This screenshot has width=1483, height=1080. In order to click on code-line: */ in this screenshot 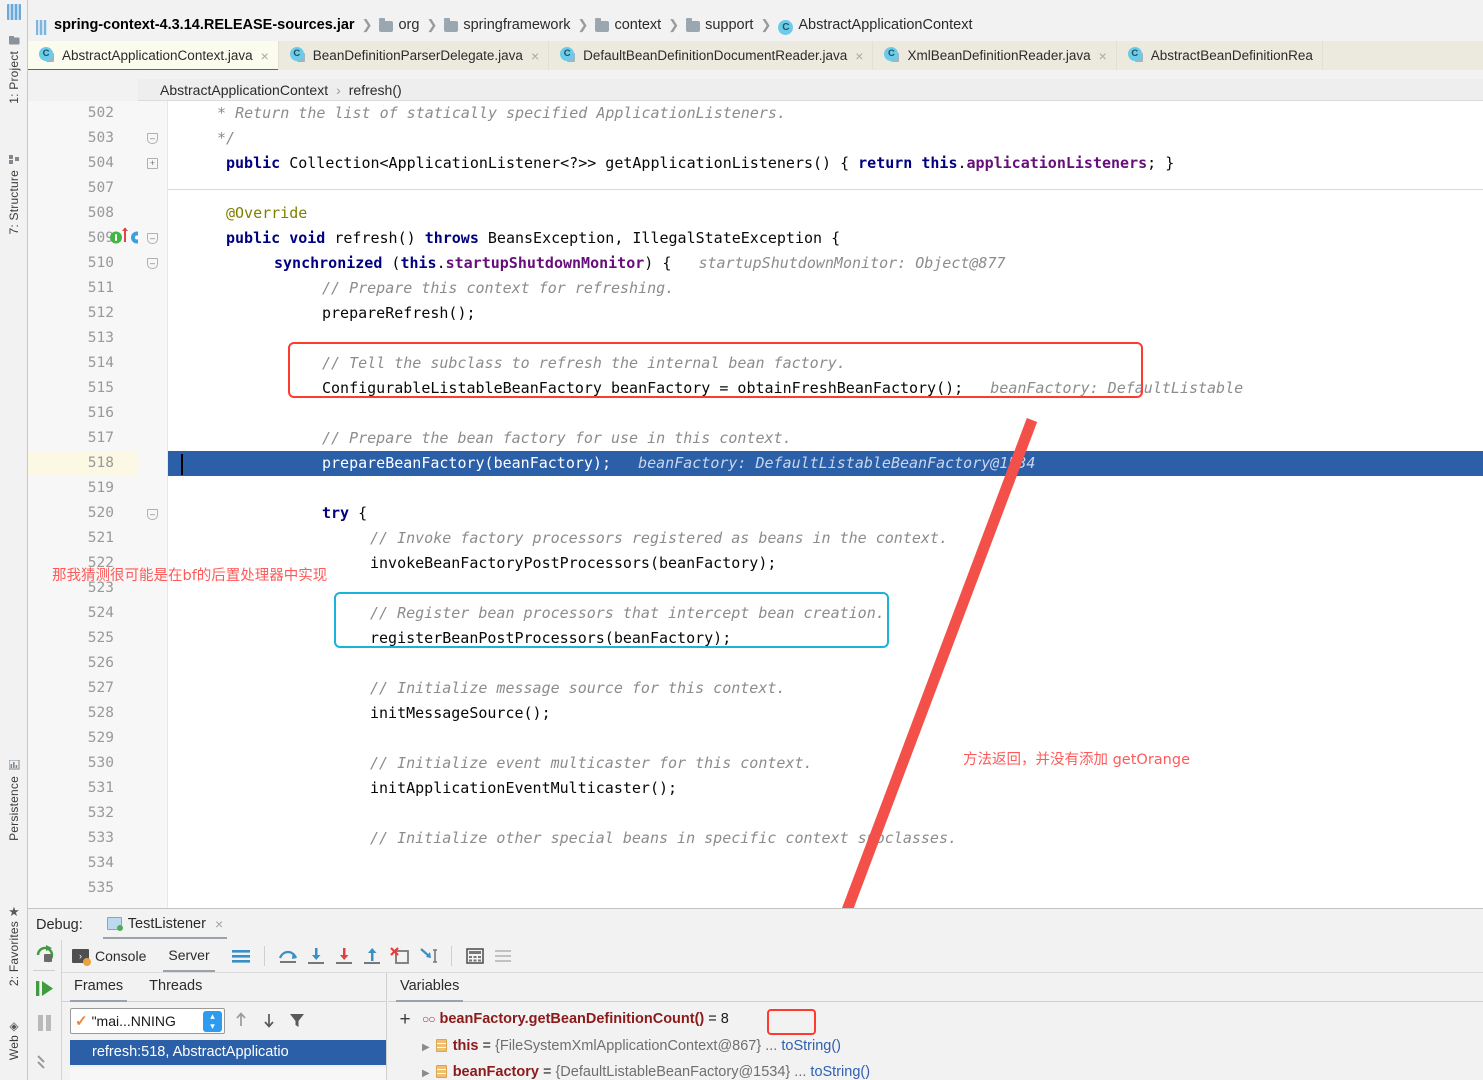, I will do `click(222, 138)`.